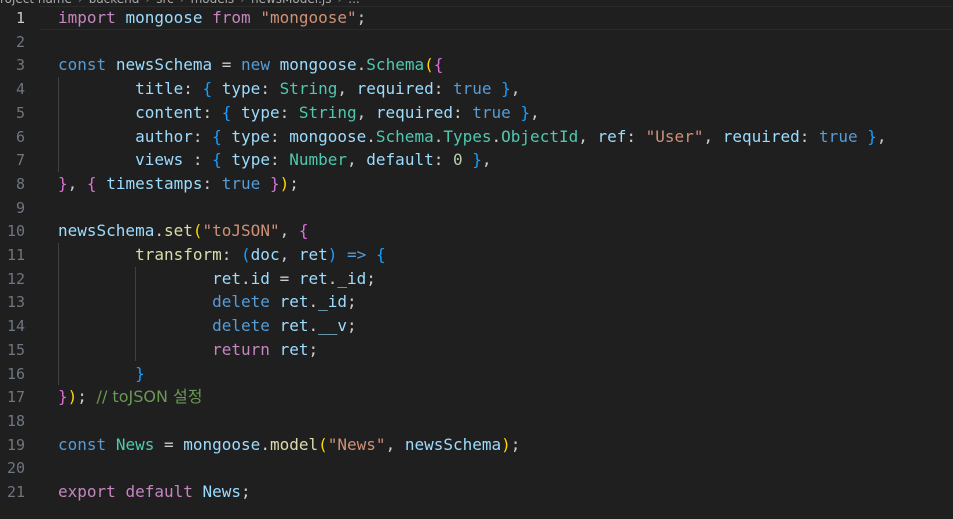 This screenshot has width=953, height=519. Describe the element at coordinates (159, 491) in the screenshot. I see `code-token: default` at that location.